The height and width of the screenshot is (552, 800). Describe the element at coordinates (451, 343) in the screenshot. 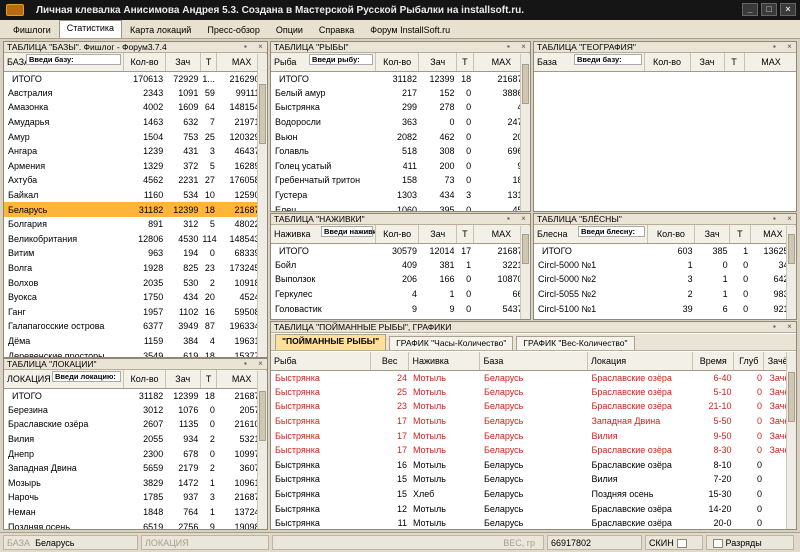

I see `tab-hours-chart: ГРАФИК "Часы-Количество"` at that location.